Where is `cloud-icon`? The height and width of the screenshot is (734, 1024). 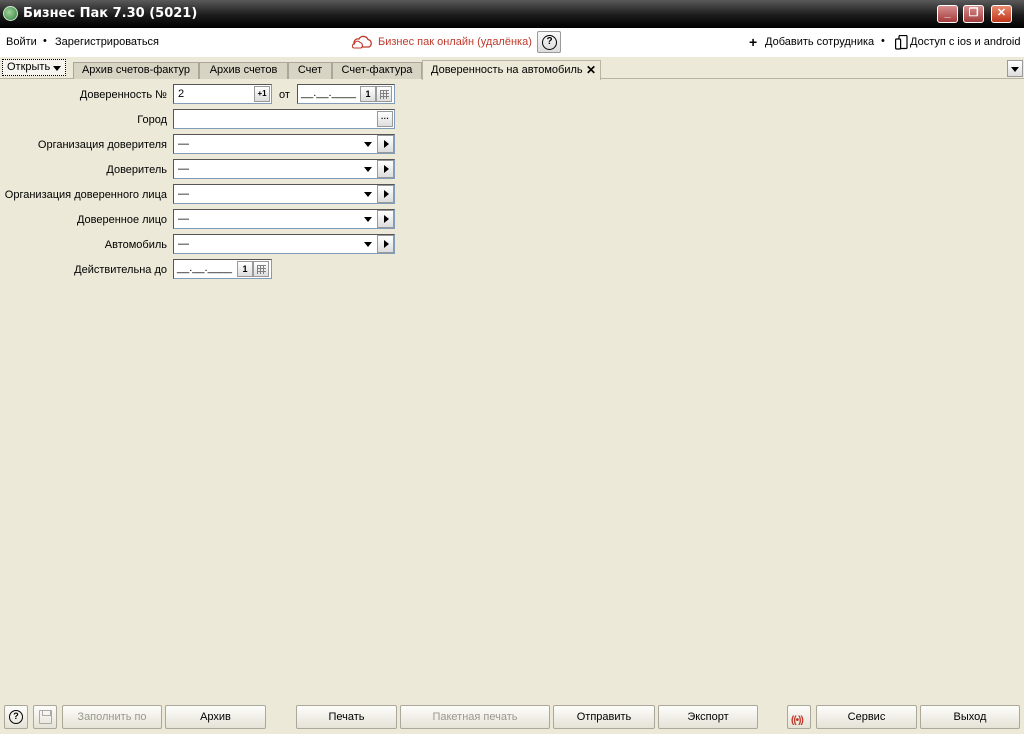 cloud-icon is located at coordinates (363, 42).